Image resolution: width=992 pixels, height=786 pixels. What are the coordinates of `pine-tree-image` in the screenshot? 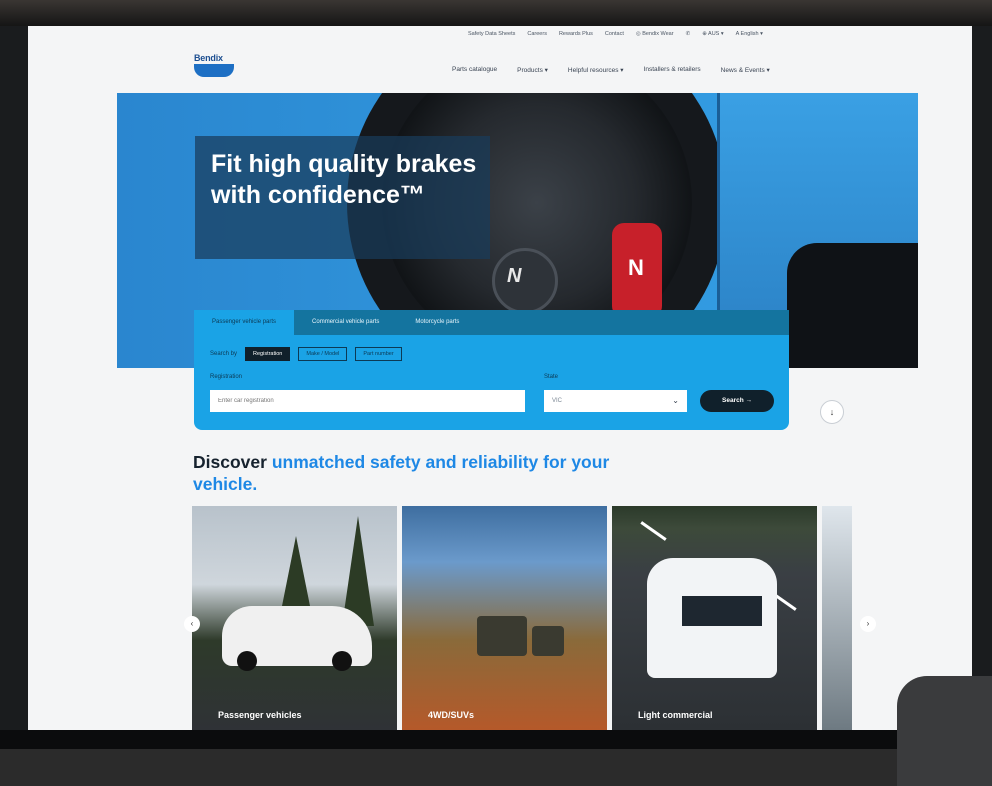 It's located at (296, 576).